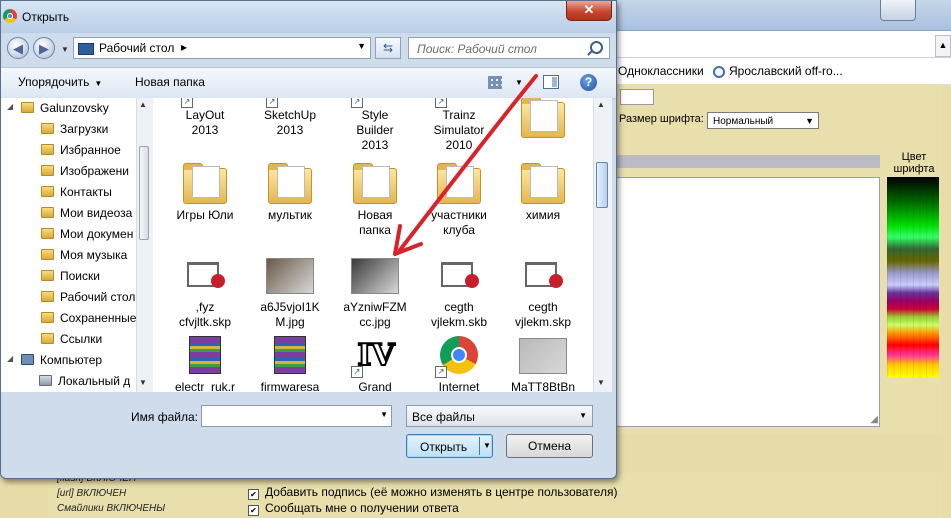 This screenshot has height=518, width=951. Describe the element at coordinates (495, 82) in the screenshot. I see `view-icon` at that location.